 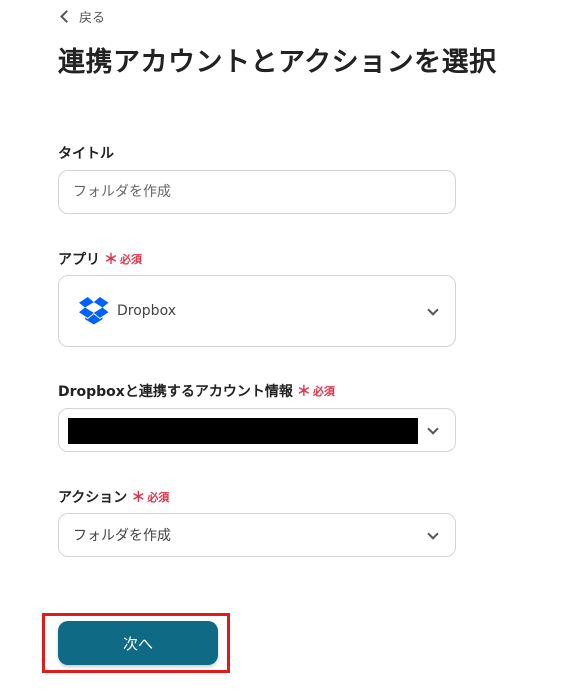 I want to click on action-select-label: フォルダを作成, so click(x=122, y=536).